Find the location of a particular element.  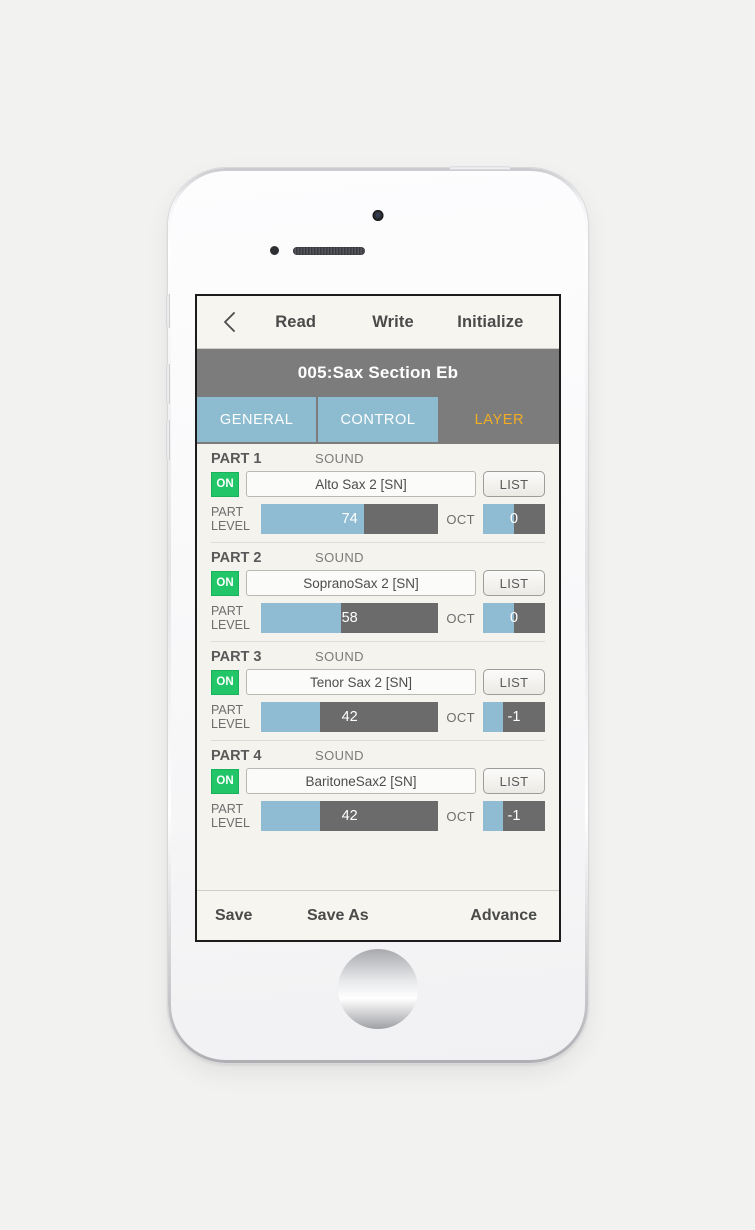

sound-name-field: BaritoneSax2 [SN] is located at coordinates (361, 781).